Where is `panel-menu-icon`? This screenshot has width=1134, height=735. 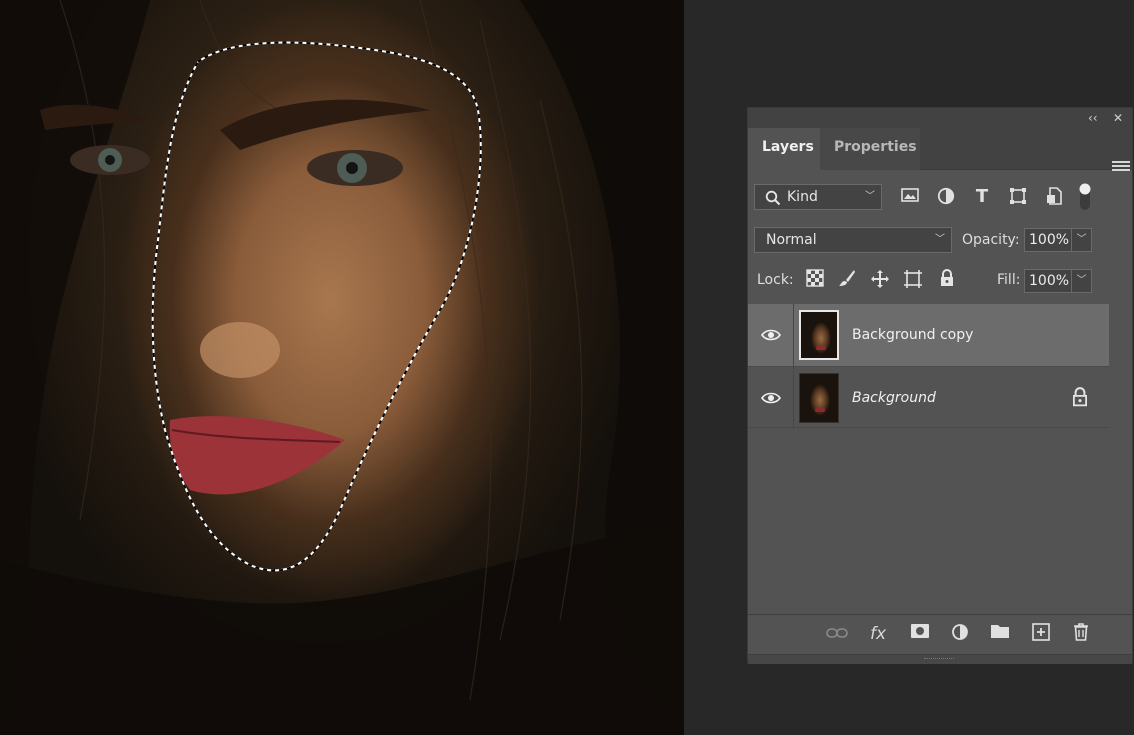 panel-menu-icon is located at coordinates (1121, 167).